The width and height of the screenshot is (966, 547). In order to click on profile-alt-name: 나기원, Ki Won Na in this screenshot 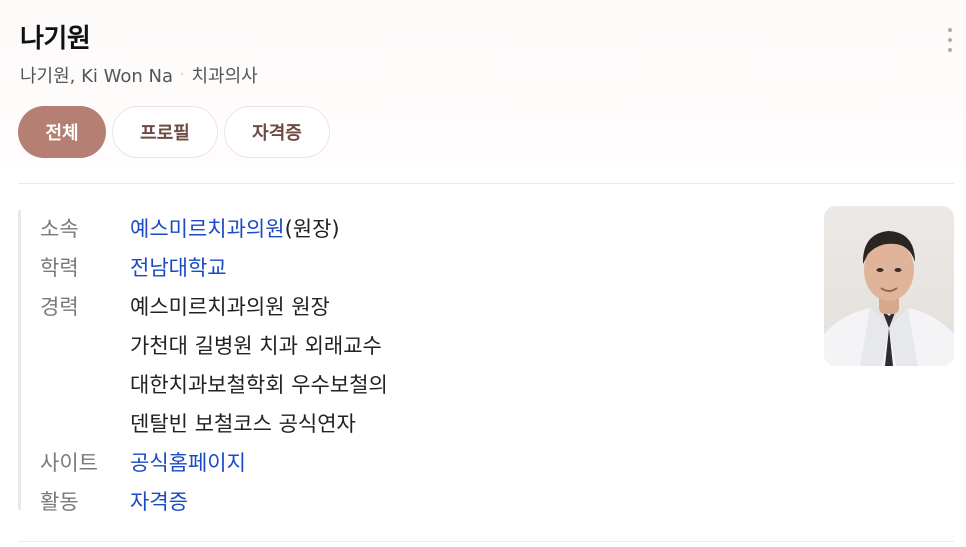, I will do `click(97, 76)`.